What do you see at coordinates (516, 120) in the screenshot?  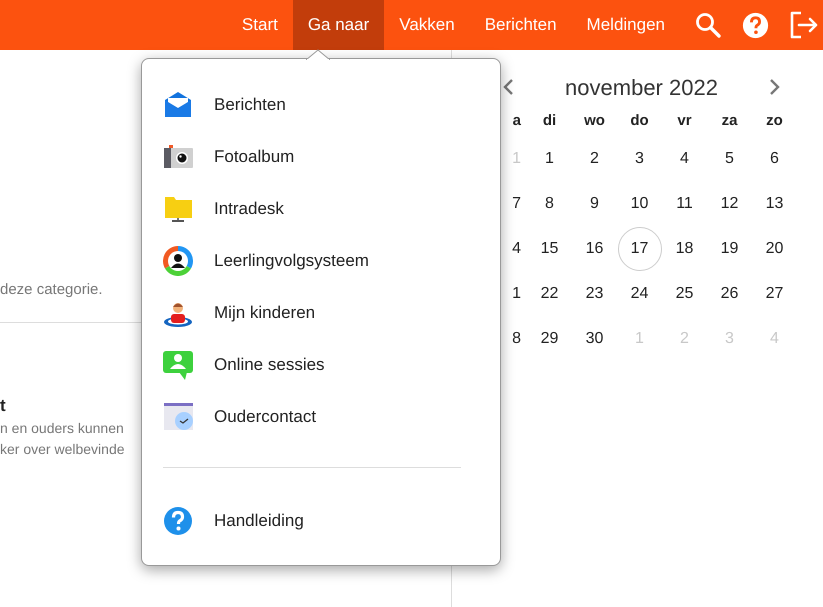 I see `weekday-label: a` at bounding box center [516, 120].